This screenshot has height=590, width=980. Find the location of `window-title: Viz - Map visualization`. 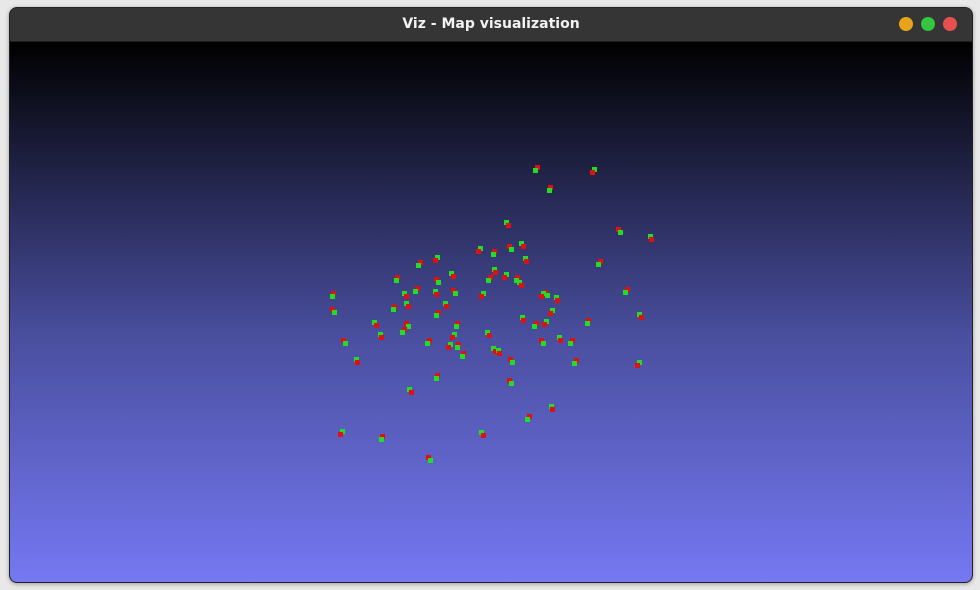

window-title: Viz - Map visualization is located at coordinates (491, 24).